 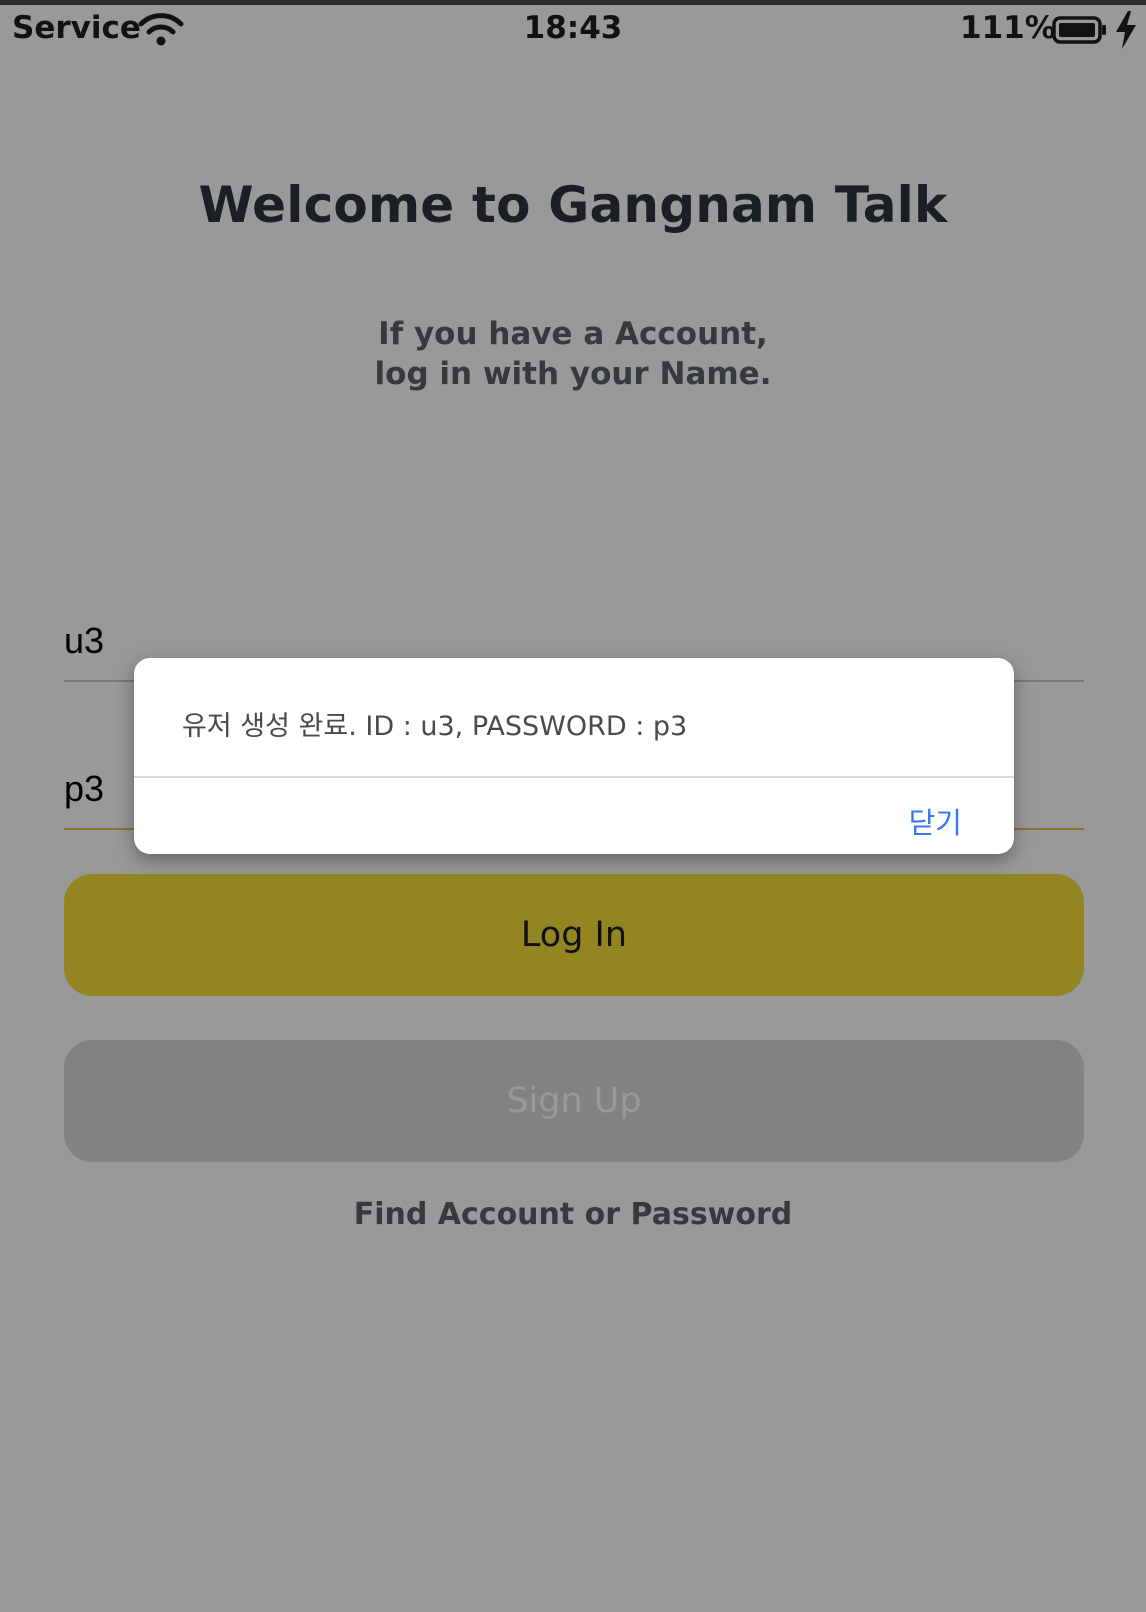 I want to click on dialog-close-button: 닫기, so click(x=935, y=821).